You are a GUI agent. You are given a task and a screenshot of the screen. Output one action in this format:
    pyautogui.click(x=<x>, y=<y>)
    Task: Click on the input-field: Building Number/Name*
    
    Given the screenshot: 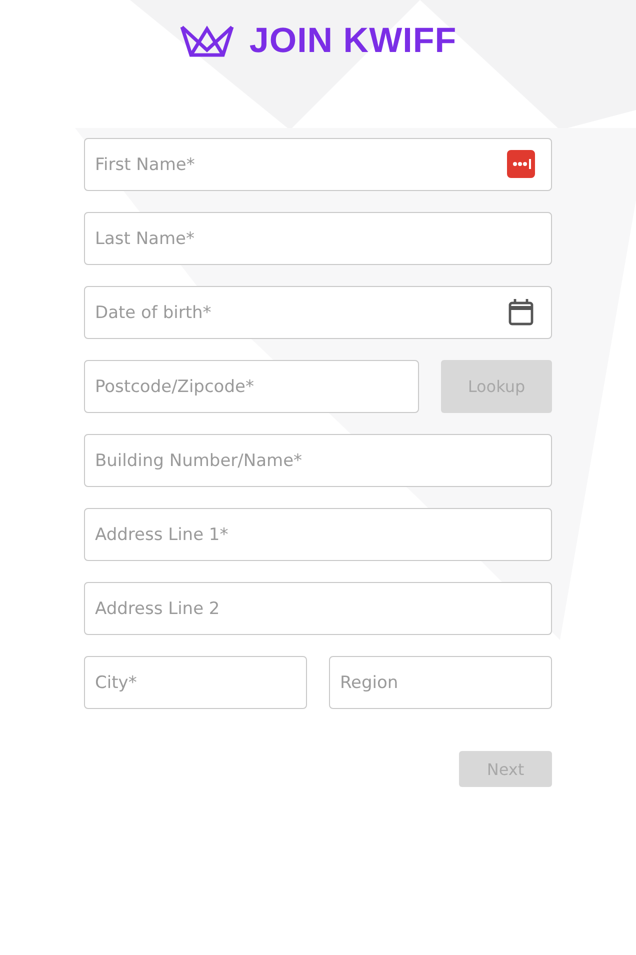 What is the action you would take?
    pyautogui.click(x=318, y=460)
    